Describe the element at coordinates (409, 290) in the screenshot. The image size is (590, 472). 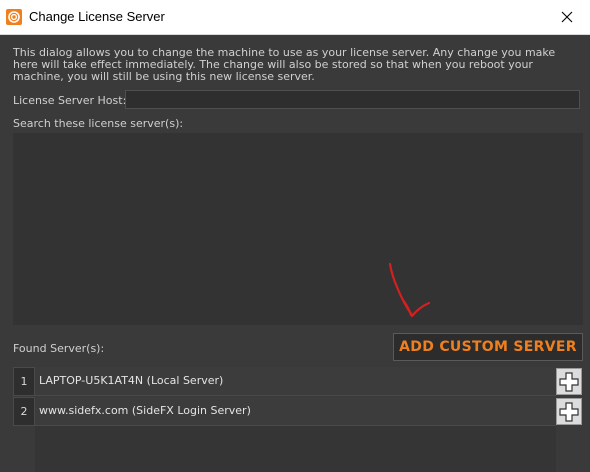
I see `red-arrow-annotation` at that location.